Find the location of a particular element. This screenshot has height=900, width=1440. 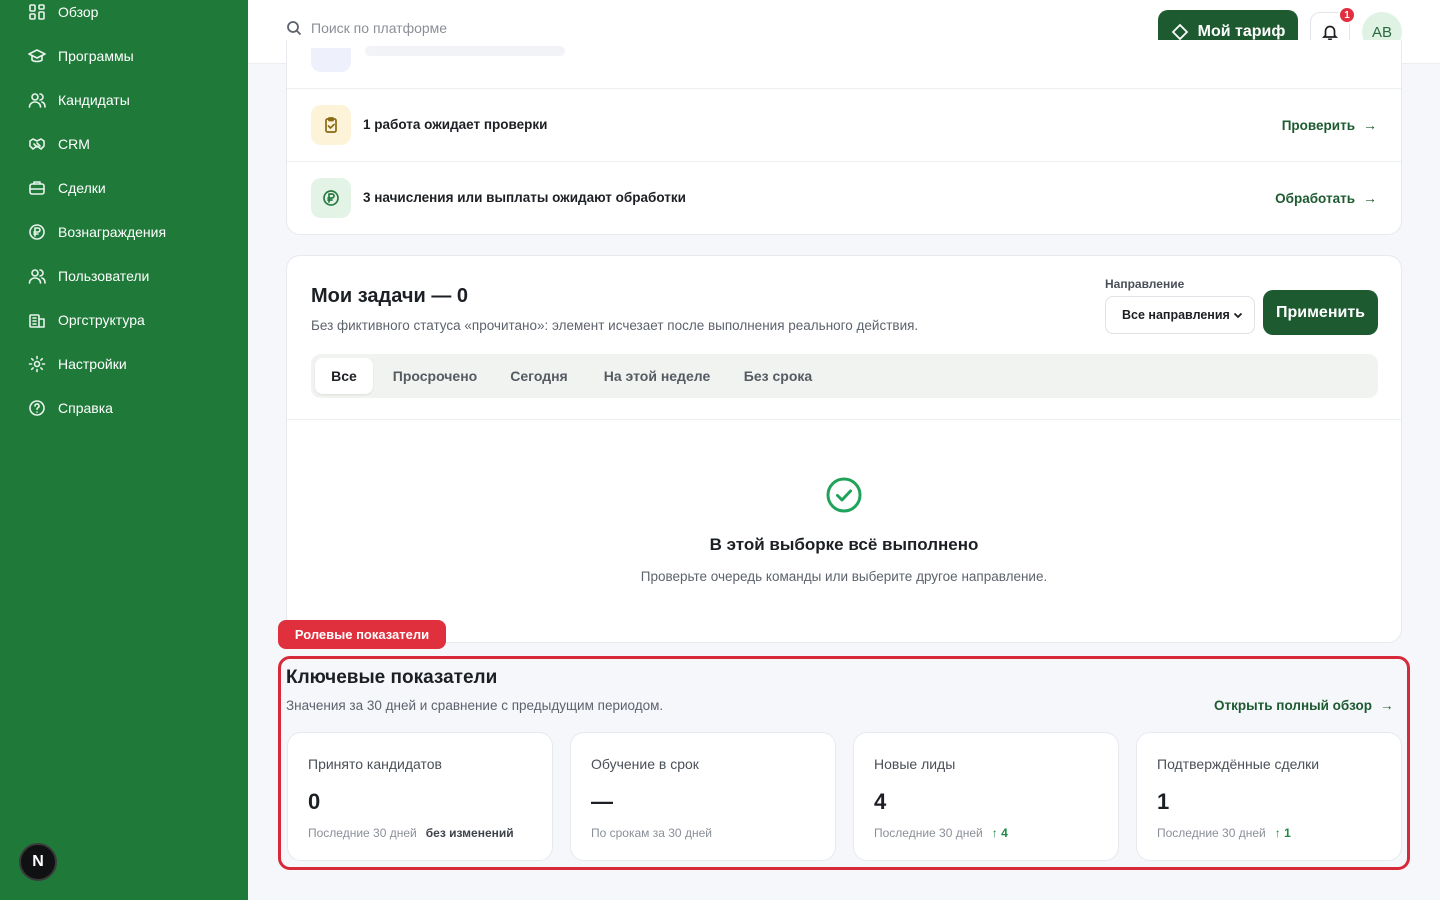

bell-icon is located at coordinates (1330, 33).